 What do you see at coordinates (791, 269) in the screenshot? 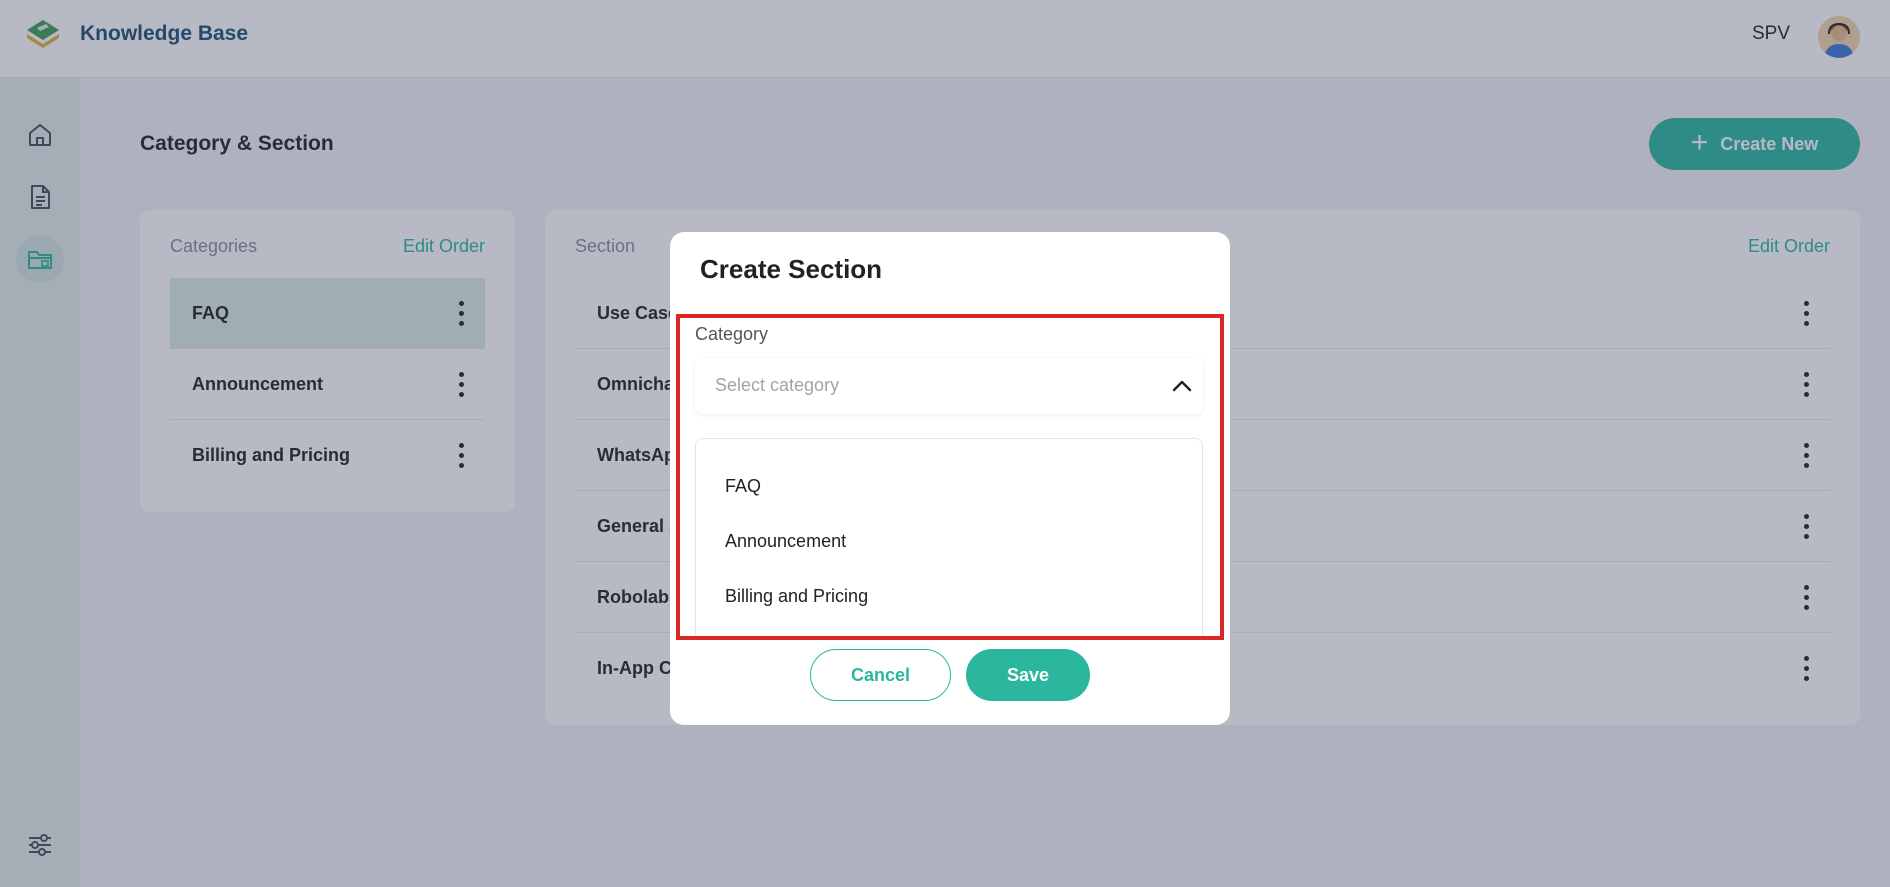
I see `modal-title: Create Section` at bounding box center [791, 269].